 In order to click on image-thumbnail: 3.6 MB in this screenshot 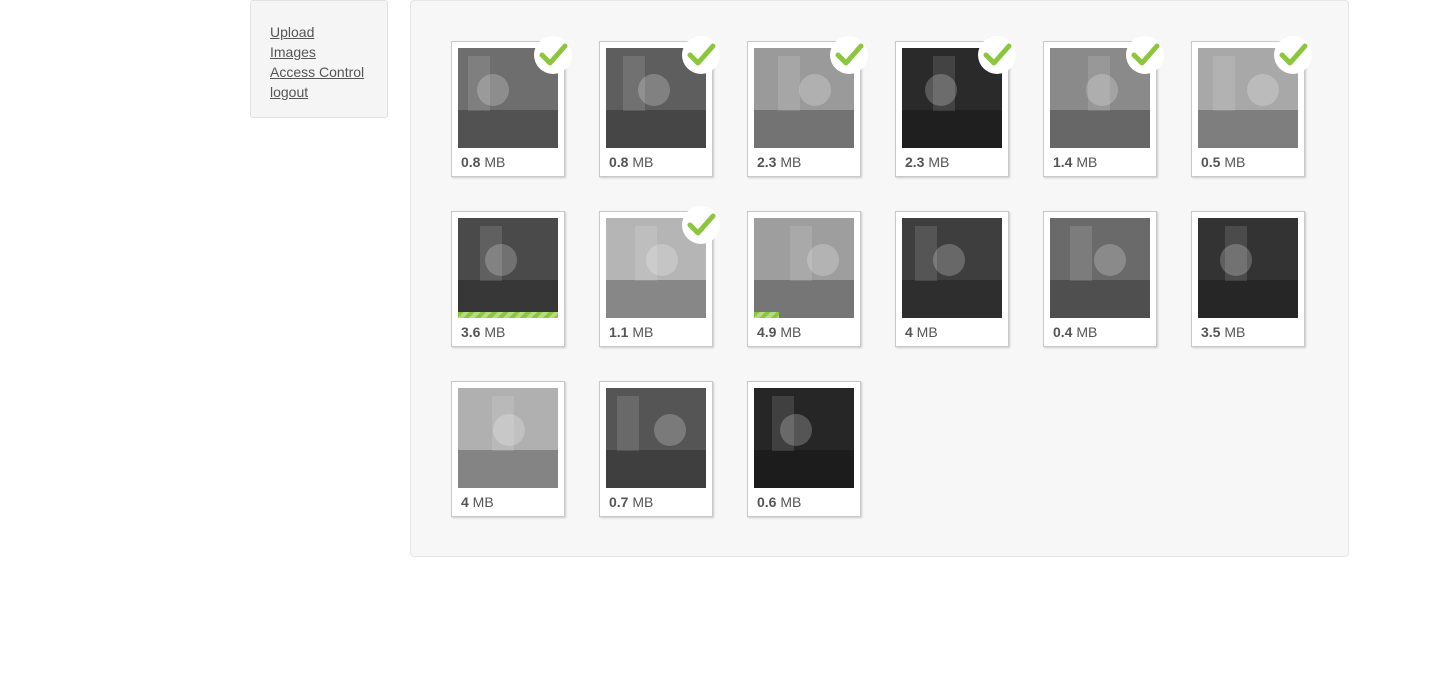, I will do `click(508, 279)`.